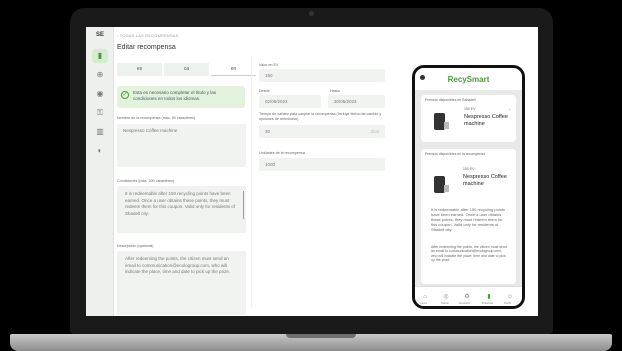 The image size is (622, 351). What do you see at coordinates (135, 246) in the screenshot?
I see `description-label: Descripción (opcional)` at bounding box center [135, 246].